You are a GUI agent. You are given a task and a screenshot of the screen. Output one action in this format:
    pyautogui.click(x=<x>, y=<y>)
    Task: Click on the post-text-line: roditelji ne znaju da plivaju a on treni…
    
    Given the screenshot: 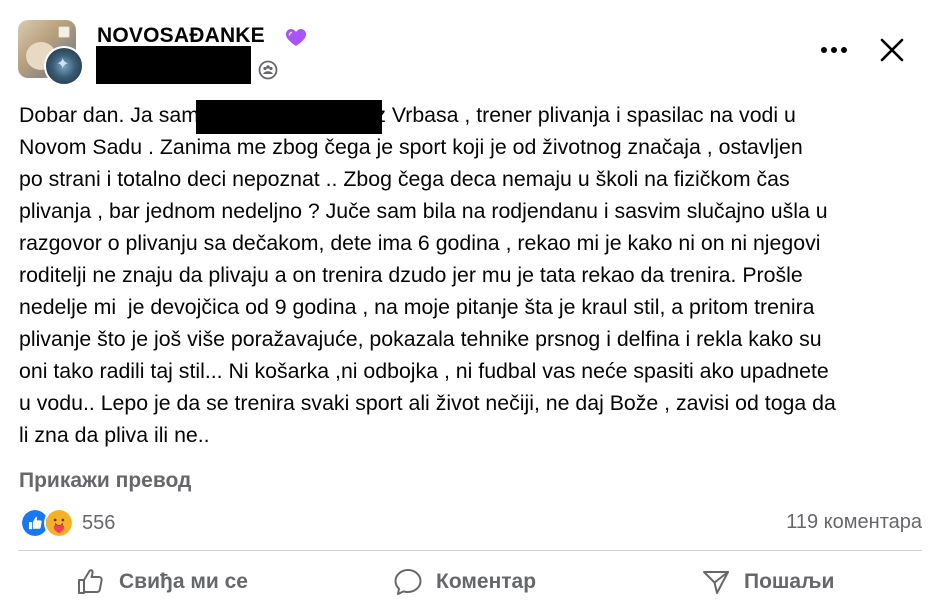 What is the action you would take?
    pyautogui.click(x=411, y=275)
    